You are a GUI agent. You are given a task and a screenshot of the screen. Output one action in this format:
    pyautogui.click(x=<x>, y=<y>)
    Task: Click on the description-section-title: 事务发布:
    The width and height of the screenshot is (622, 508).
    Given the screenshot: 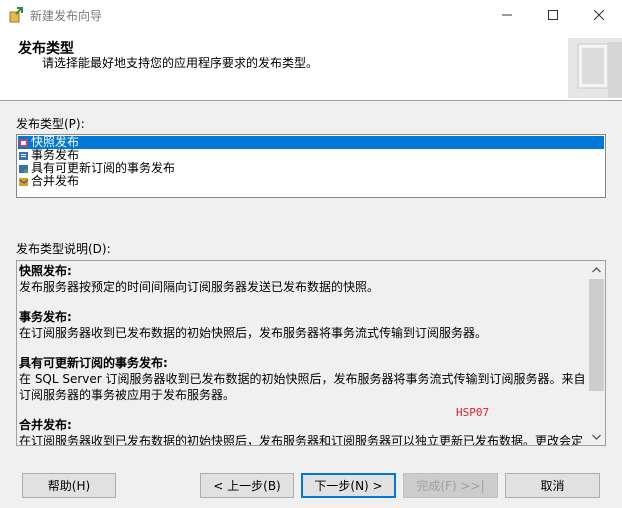 What is the action you would take?
    pyautogui.click(x=45, y=317)
    